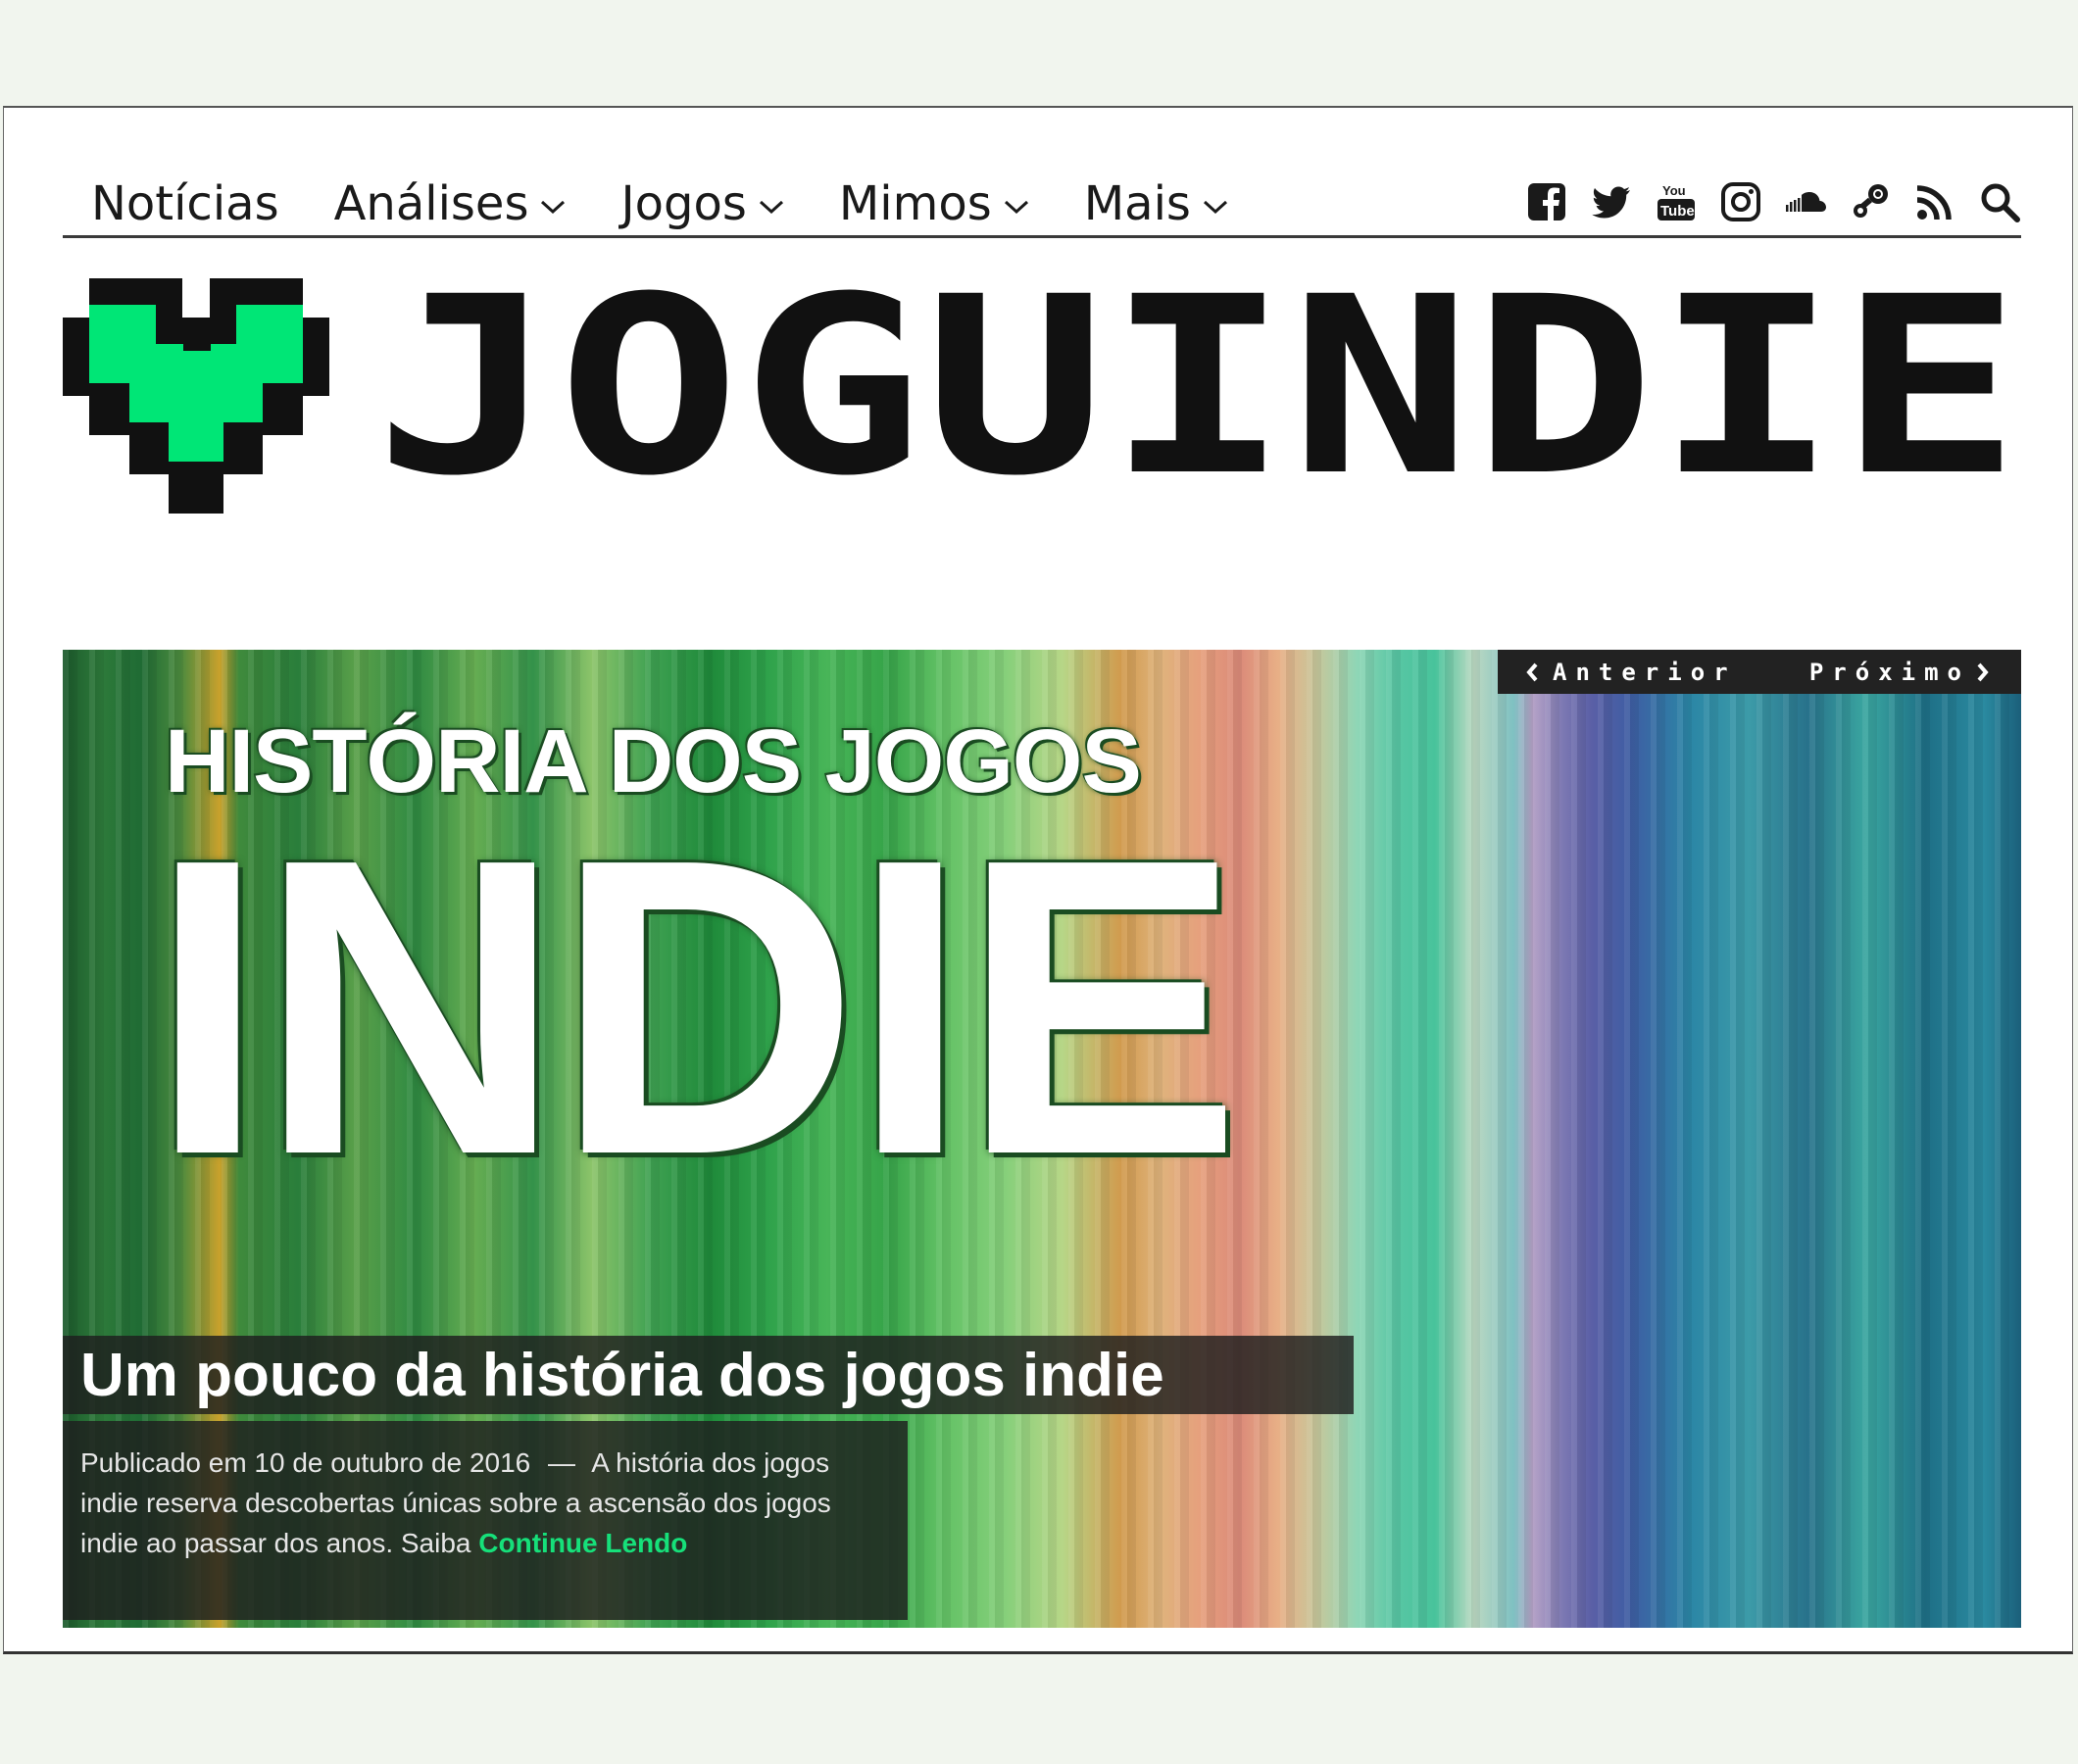  What do you see at coordinates (305, 1462) in the screenshot?
I see `publish-date: Publicado em 10 de outubro de 2016` at bounding box center [305, 1462].